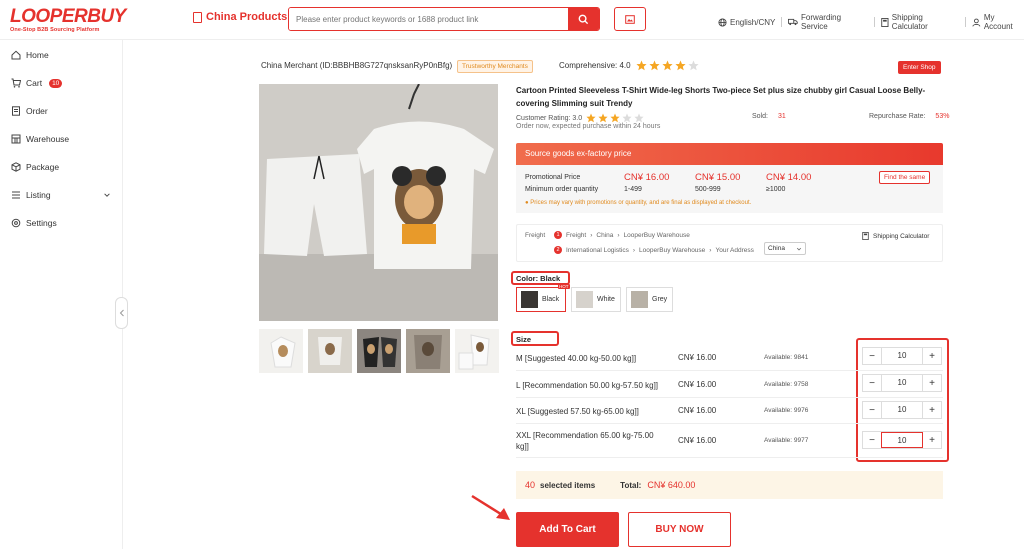 The image size is (1024, 549). I want to click on buy-now-button: BUY NOW, so click(679, 529).